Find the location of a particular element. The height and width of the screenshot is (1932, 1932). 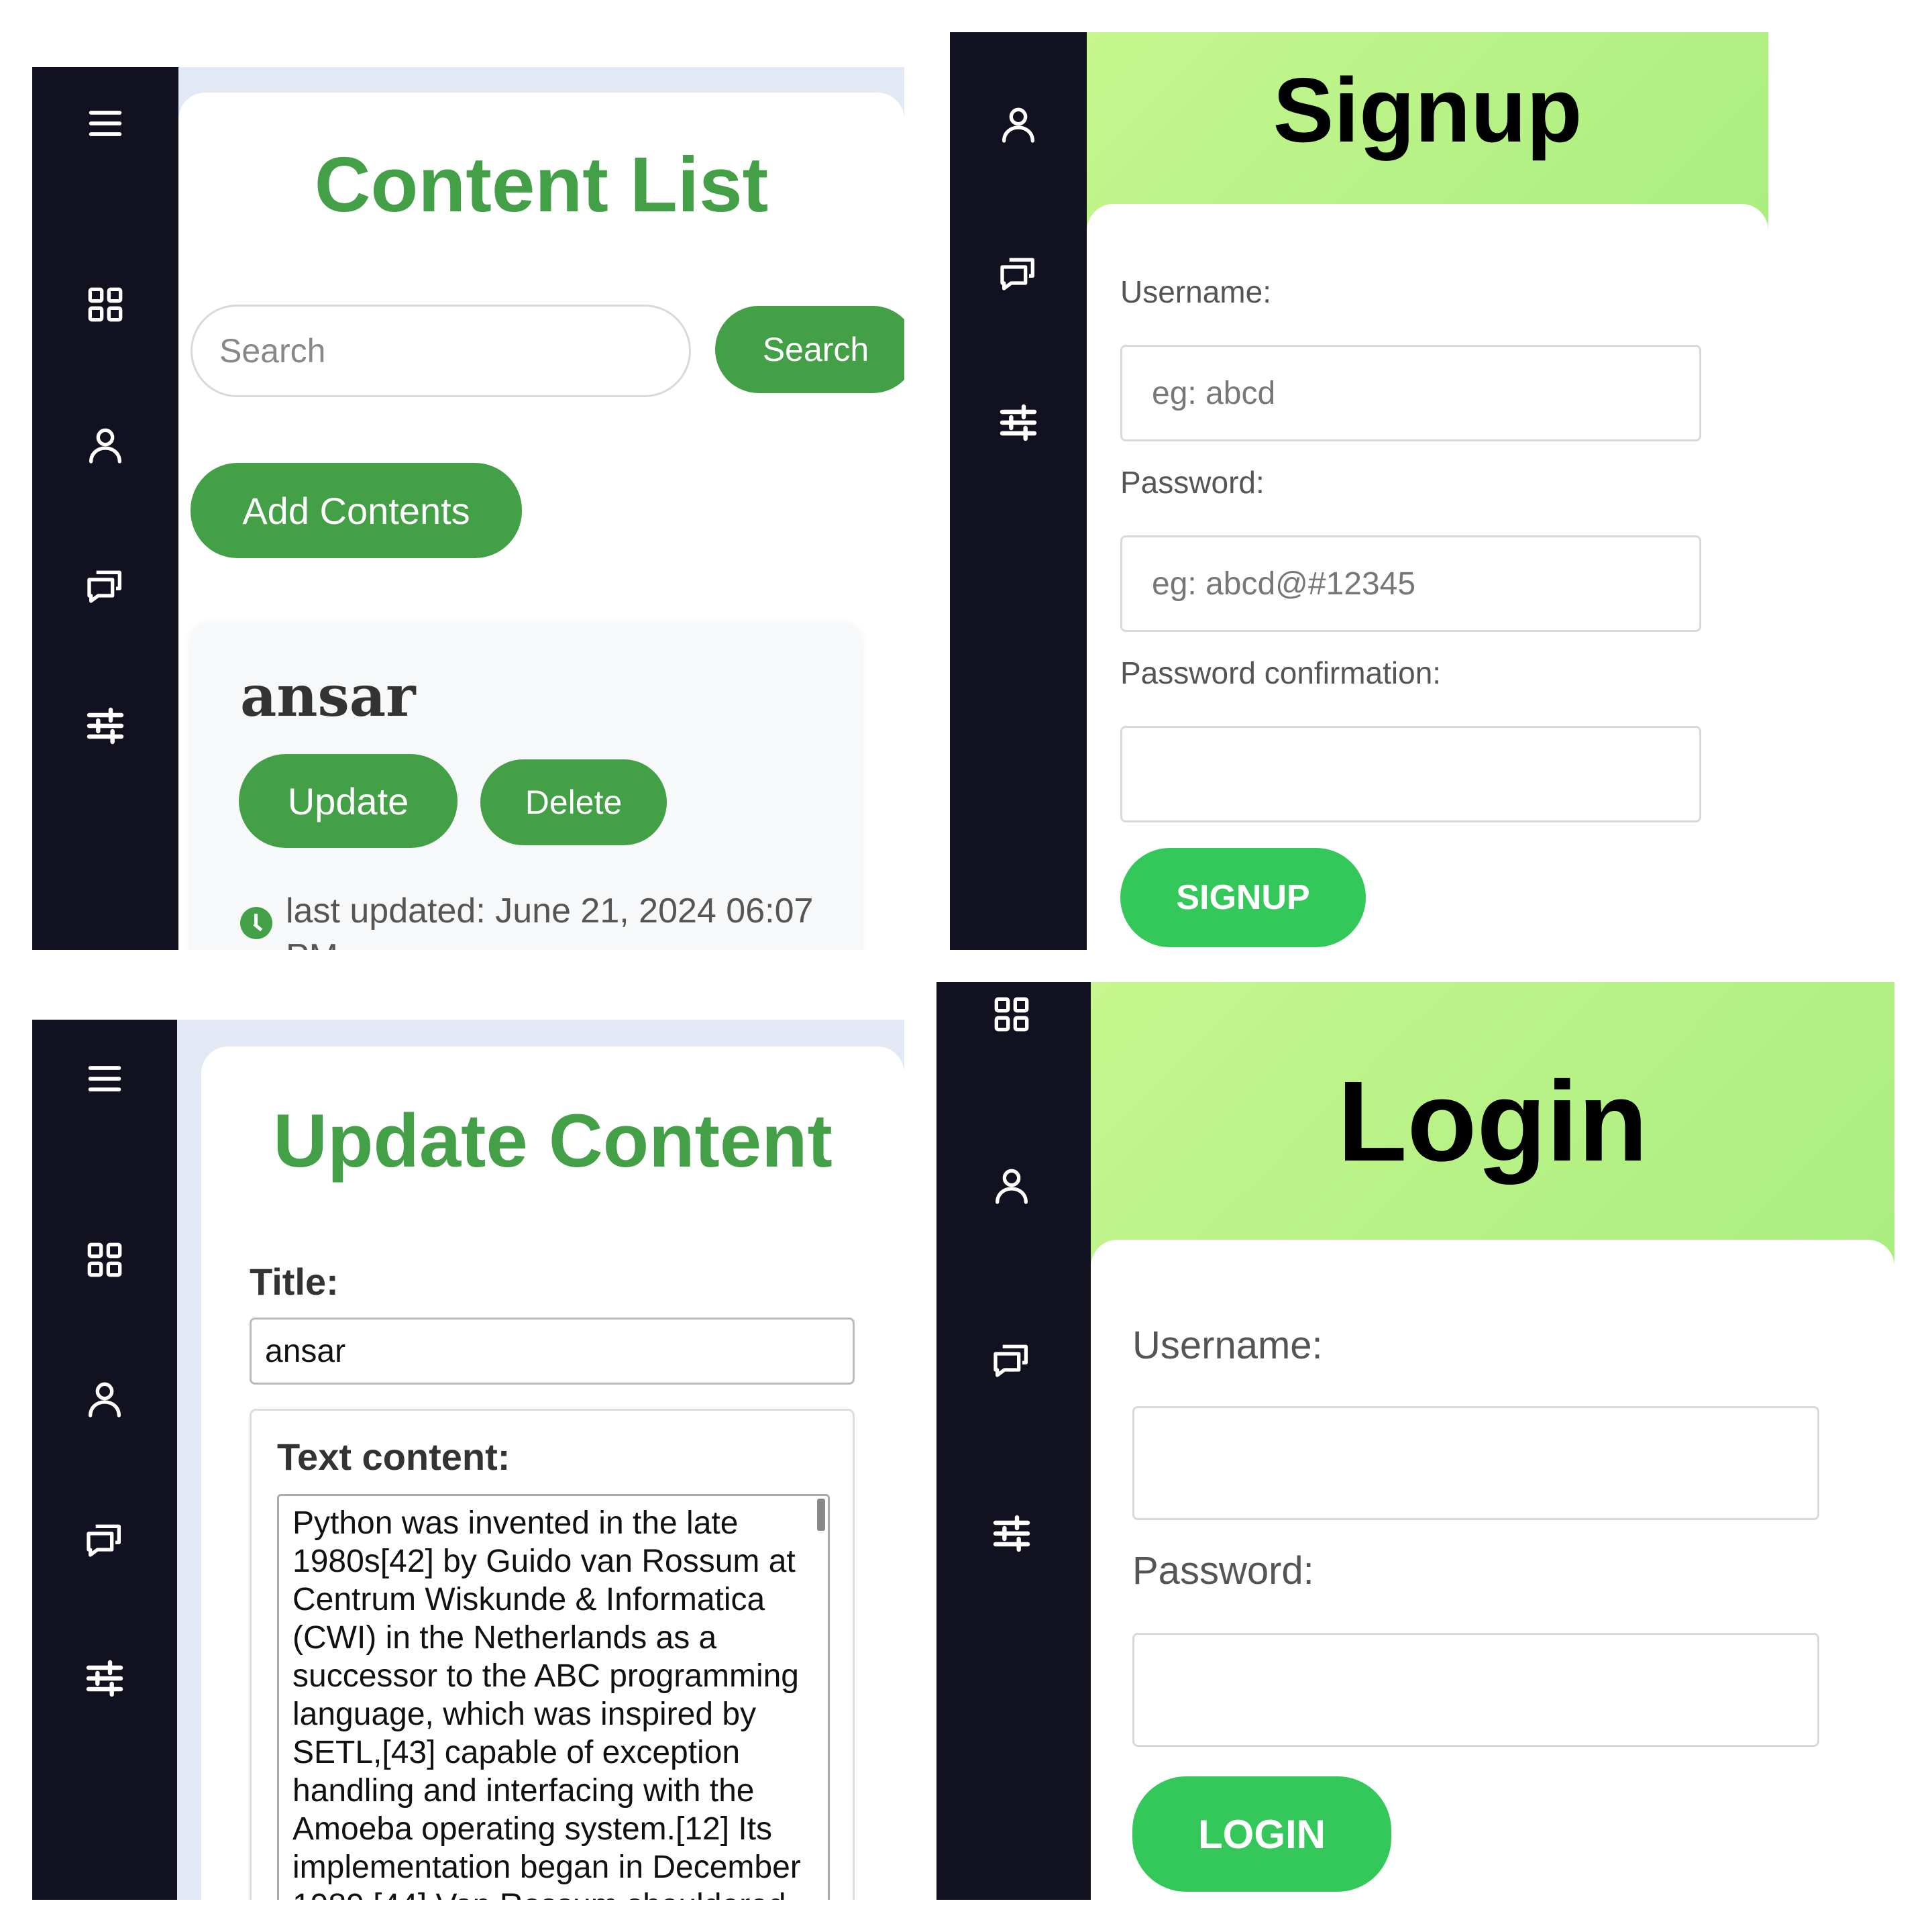

search-button: Search is located at coordinates (809, 349).